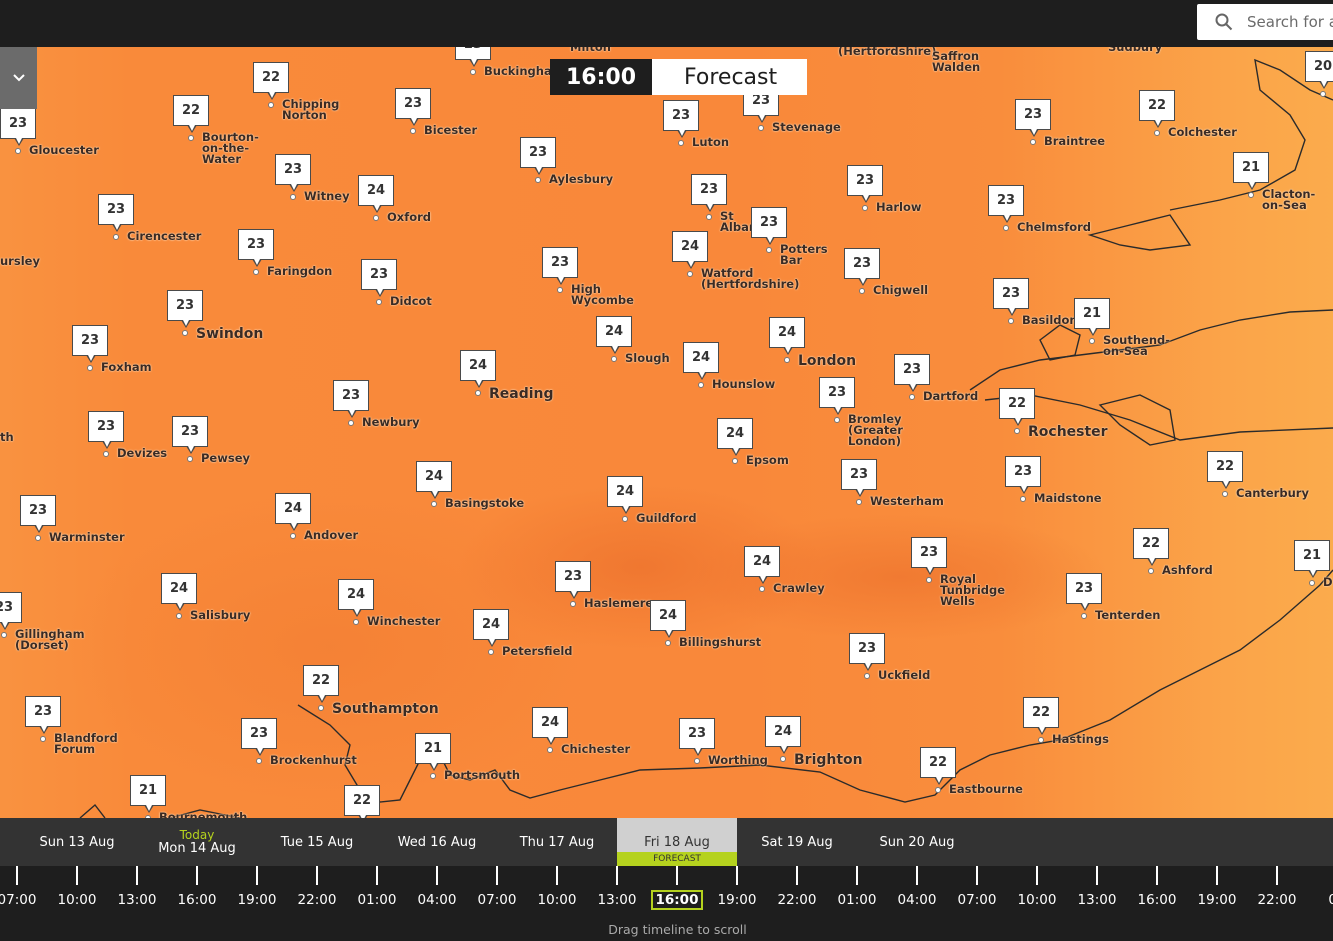 The height and width of the screenshot is (941, 1333). What do you see at coordinates (619, 603) in the screenshot?
I see `place-name: Haslemere` at bounding box center [619, 603].